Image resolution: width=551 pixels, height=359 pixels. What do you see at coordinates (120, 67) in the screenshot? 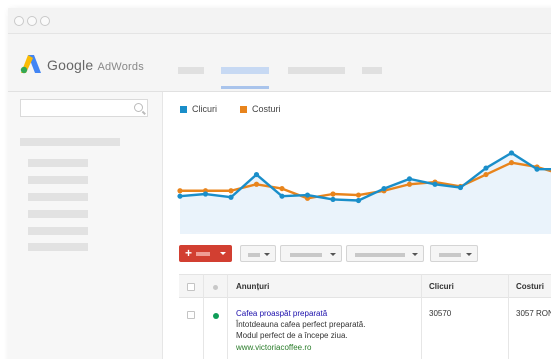
I see `brand-product: AdWords` at bounding box center [120, 67].